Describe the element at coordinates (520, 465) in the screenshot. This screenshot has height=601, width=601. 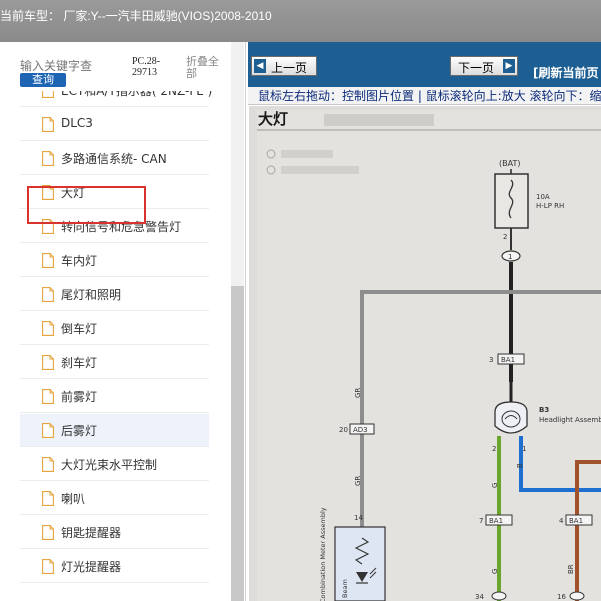
I see `svg-text: B` at that location.